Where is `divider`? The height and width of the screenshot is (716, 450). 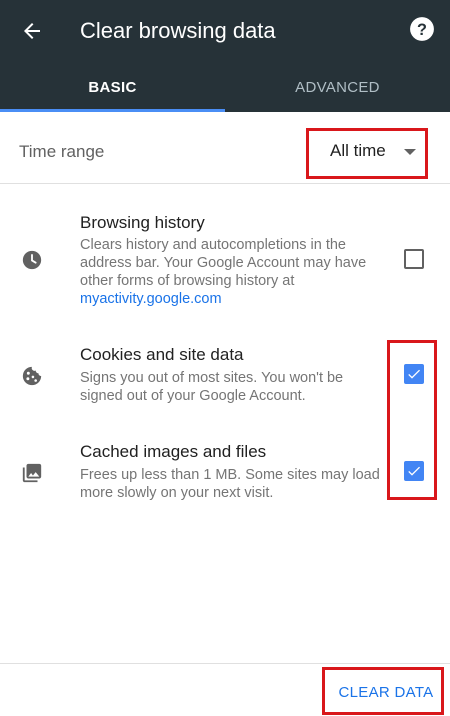
divider is located at coordinates (225, 663).